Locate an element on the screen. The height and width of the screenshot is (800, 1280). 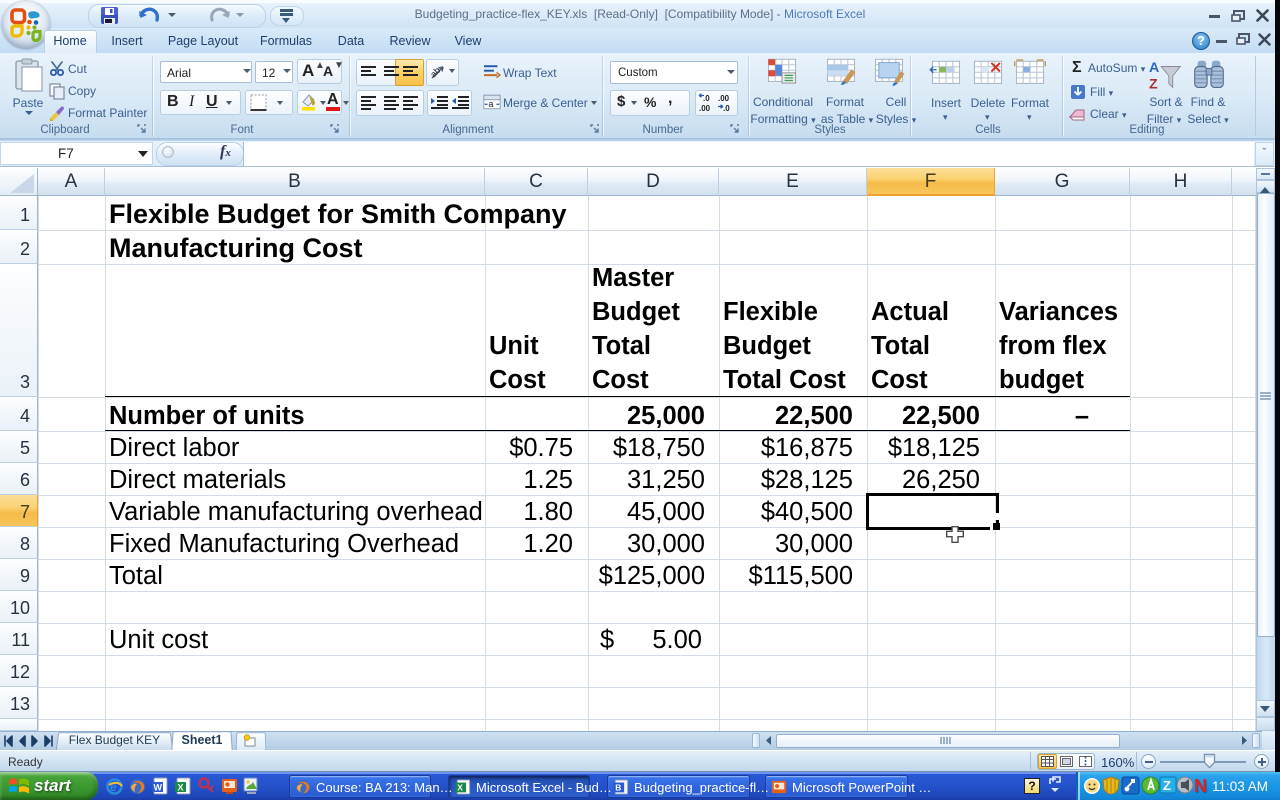
svg-text: .0 is located at coordinates (706, 98).